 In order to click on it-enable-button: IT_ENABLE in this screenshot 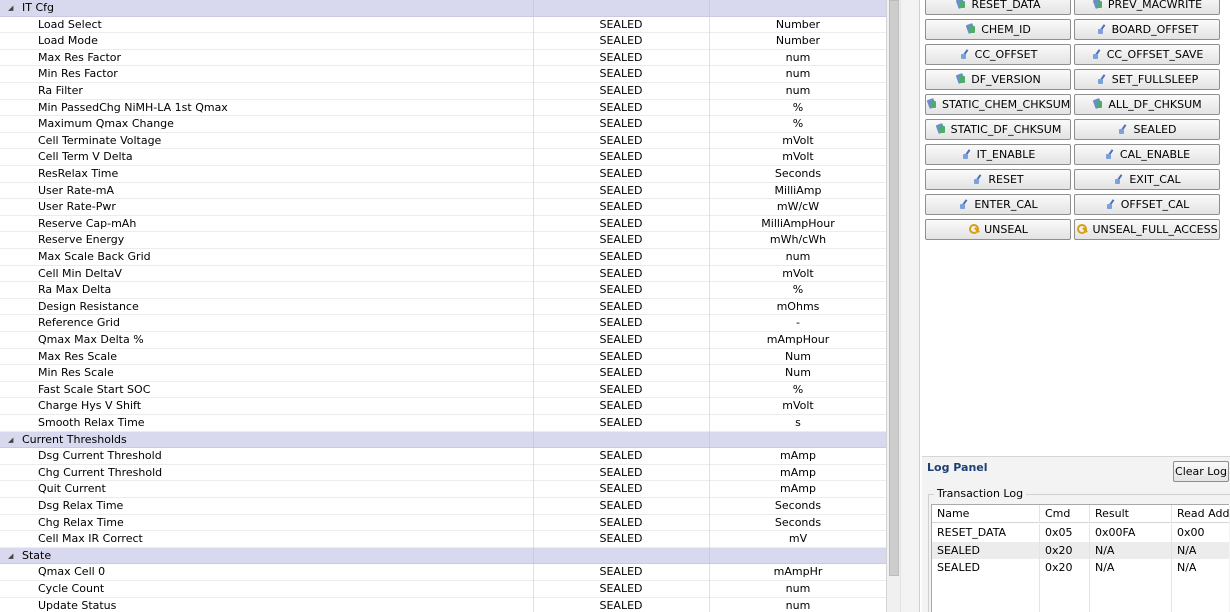, I will do `click(998, 154)`.